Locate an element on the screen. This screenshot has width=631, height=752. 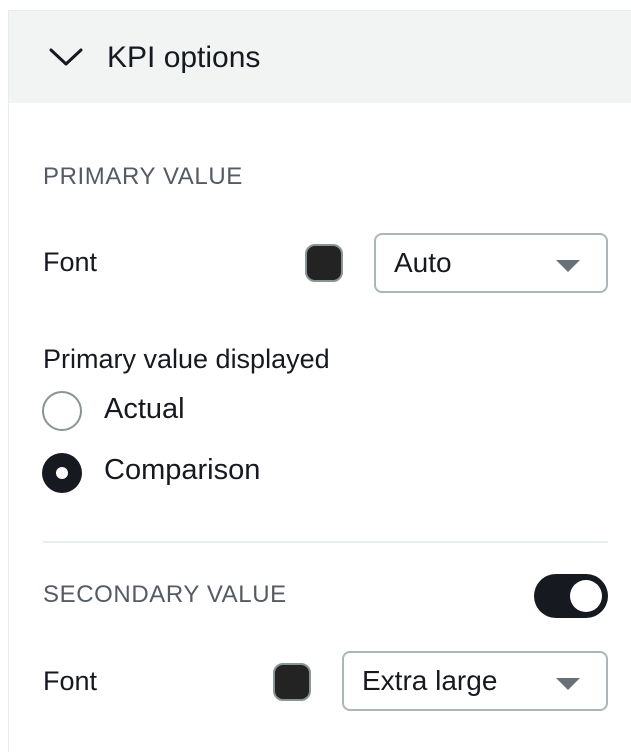
radio-comparison is located at coordinates (62, 473).